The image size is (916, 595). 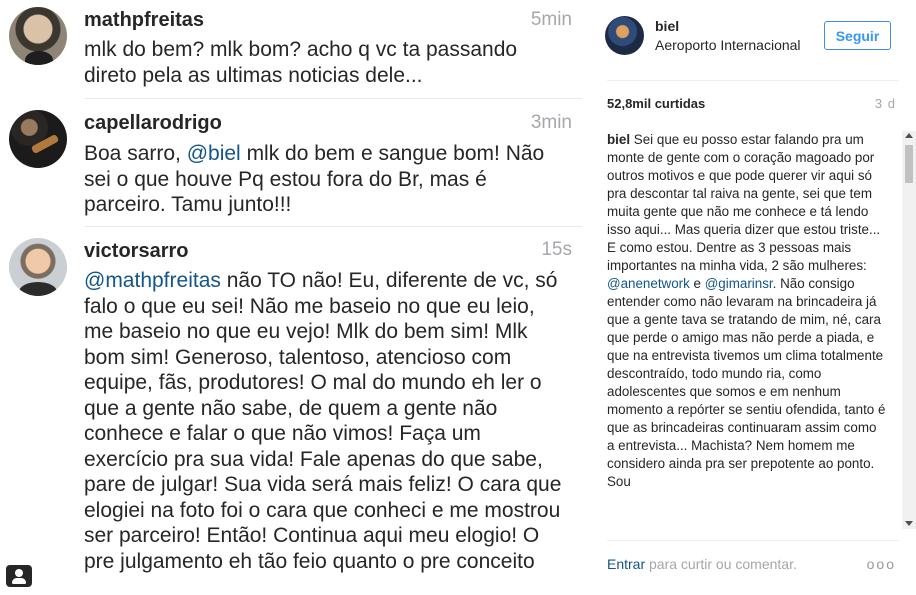 What do you see at coordinates (739, 283) in the screenshot?
I see `mention-link: @gimarinsr` at bounding box center [739, 283].